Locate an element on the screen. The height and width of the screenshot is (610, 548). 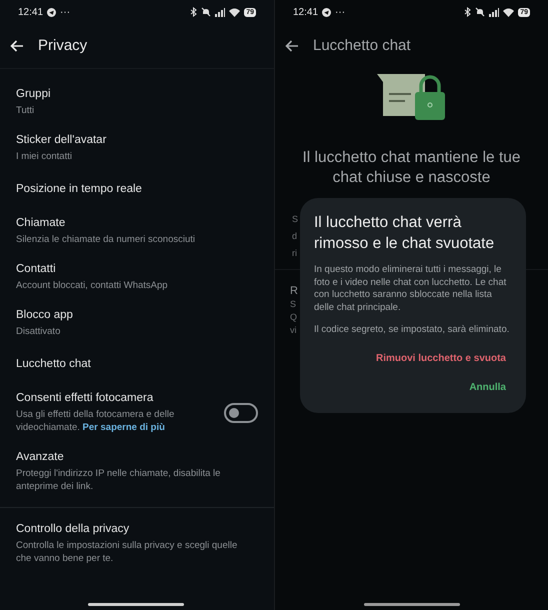
settings-item: Lucchetto chat is located at coordinates (137, 364).